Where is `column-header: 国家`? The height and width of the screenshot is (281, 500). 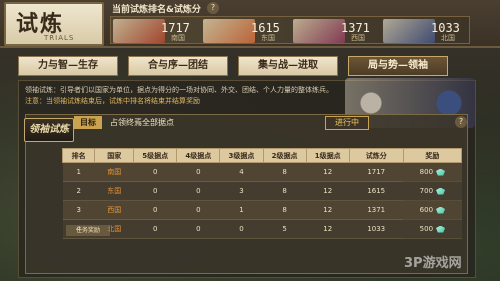 column-header: 国家 is located at coordinates (114, 155).